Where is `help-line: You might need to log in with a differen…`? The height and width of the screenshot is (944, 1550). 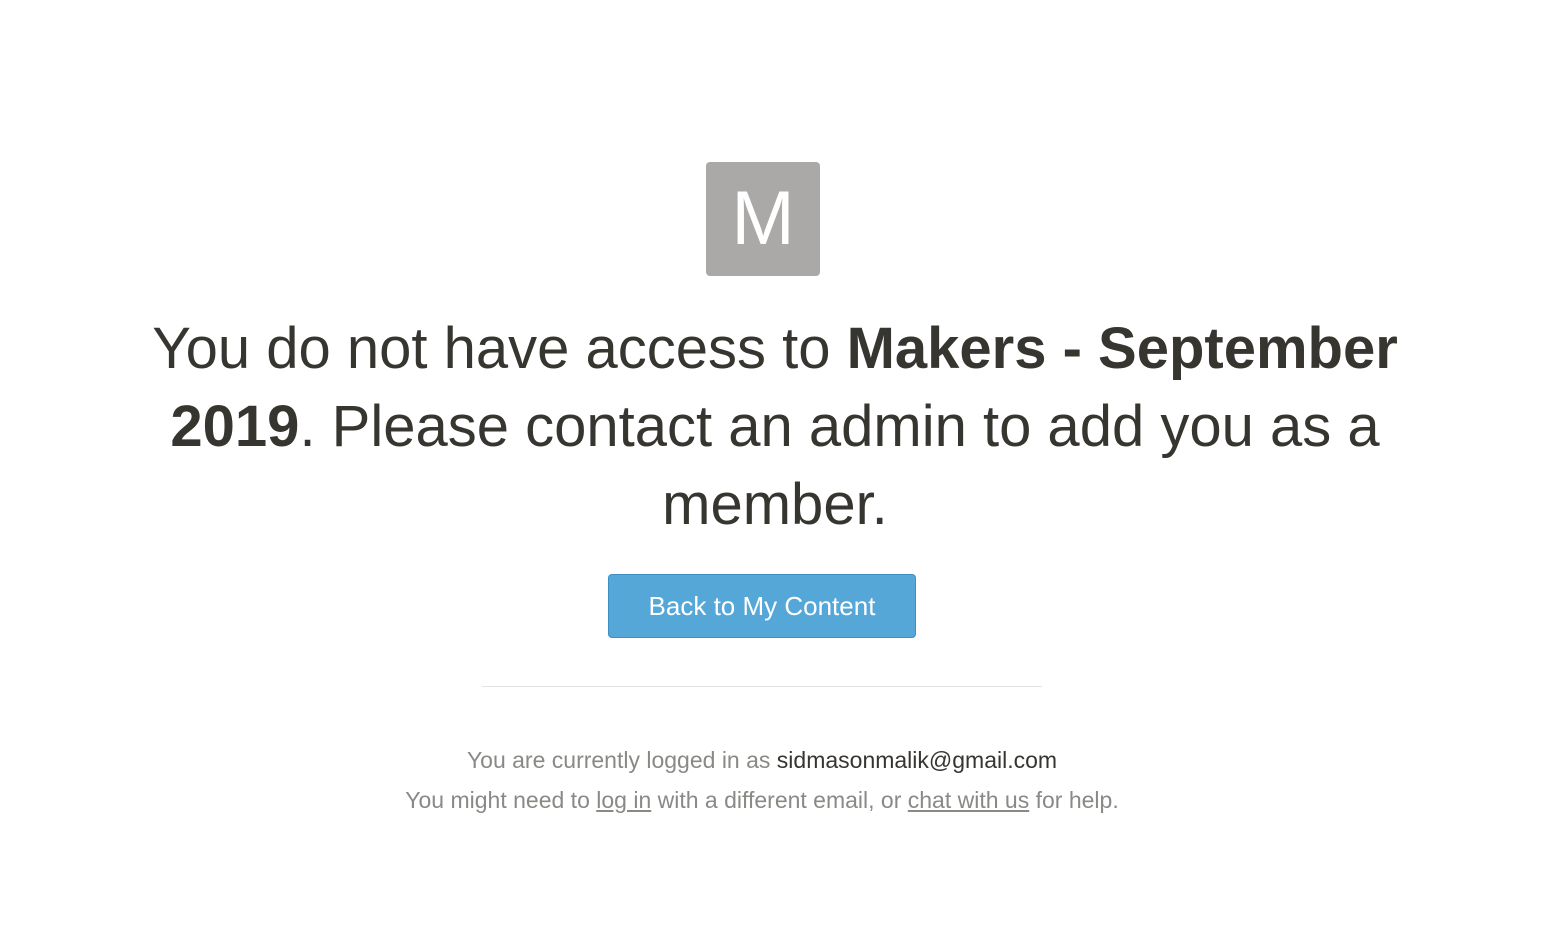
help-line: You might need to log in with a differen… is located at coordinates (762, 800).